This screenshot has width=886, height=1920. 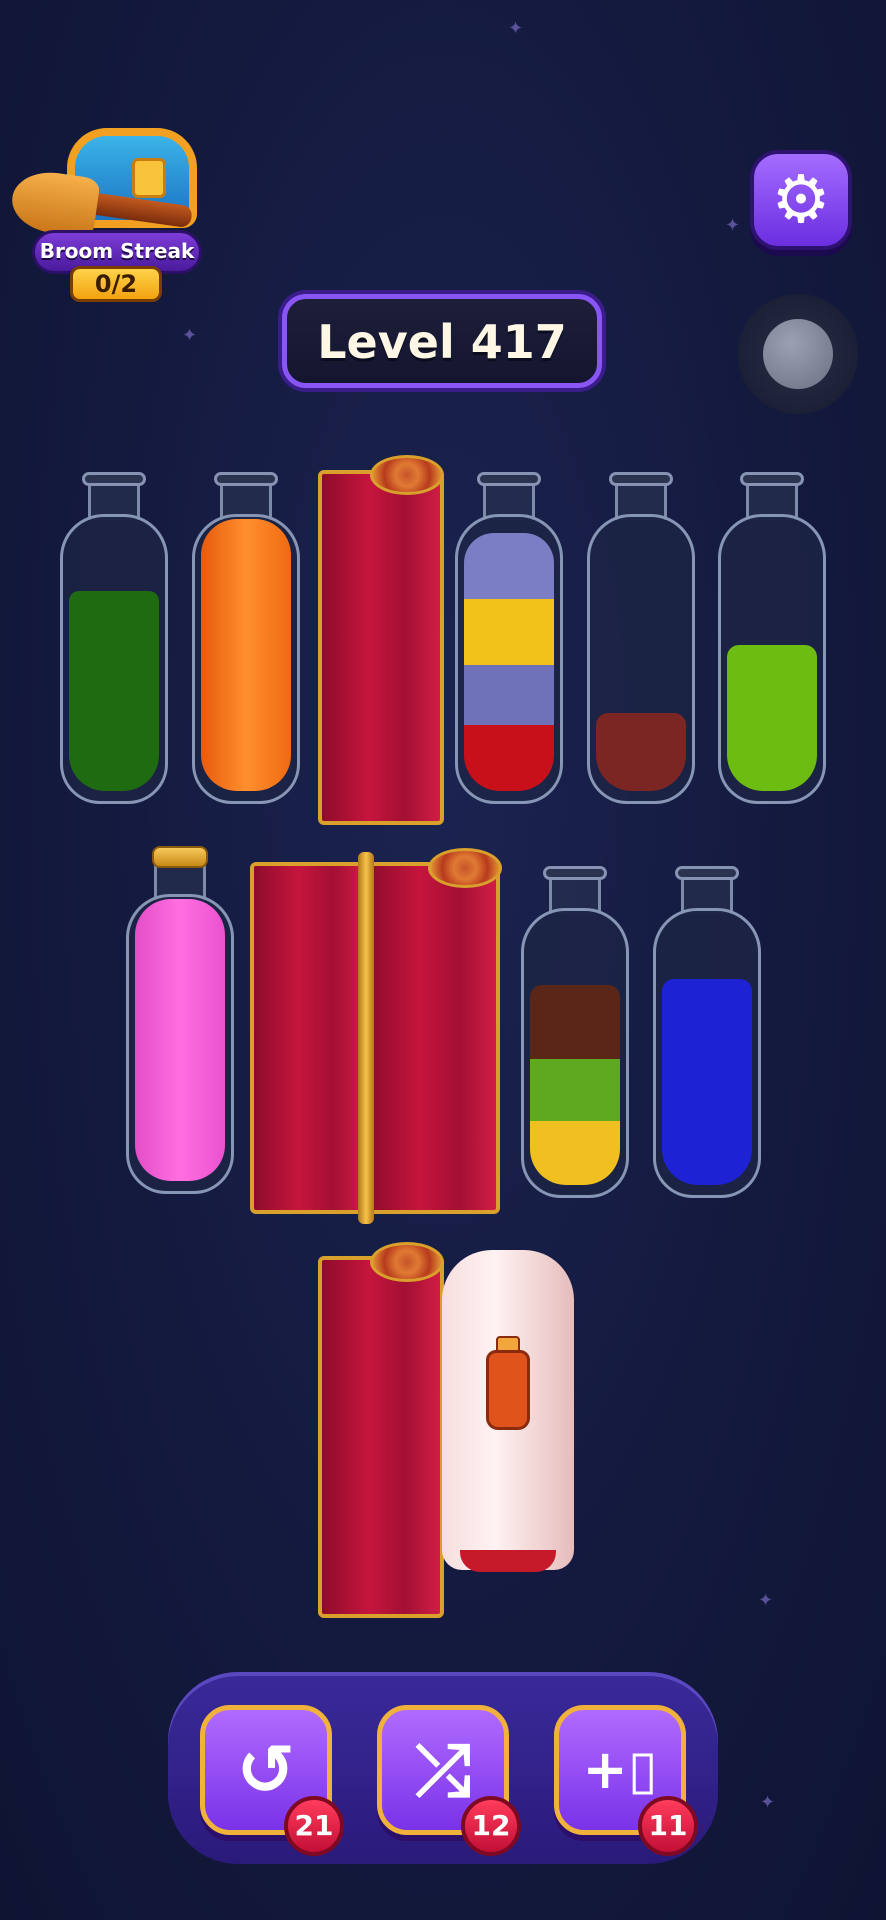 What do you see at coordinates (443, 1770) in the screenshot?
I see `shuffle-icon: ⤮` at bounding box center [443, 1770].